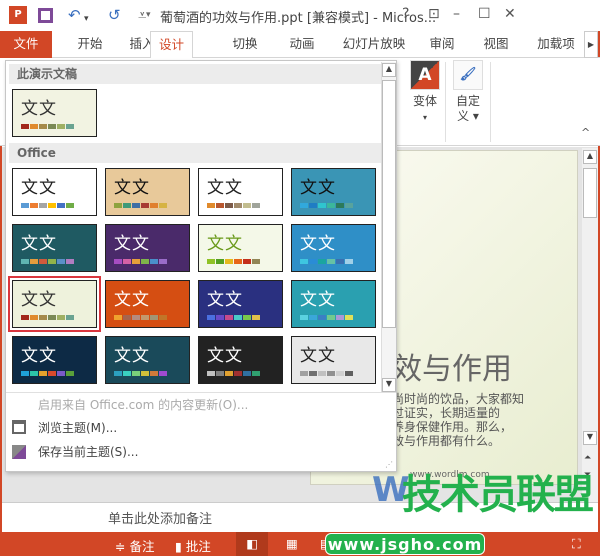  I want to click on tab-home: 开始, so click(90, 44).